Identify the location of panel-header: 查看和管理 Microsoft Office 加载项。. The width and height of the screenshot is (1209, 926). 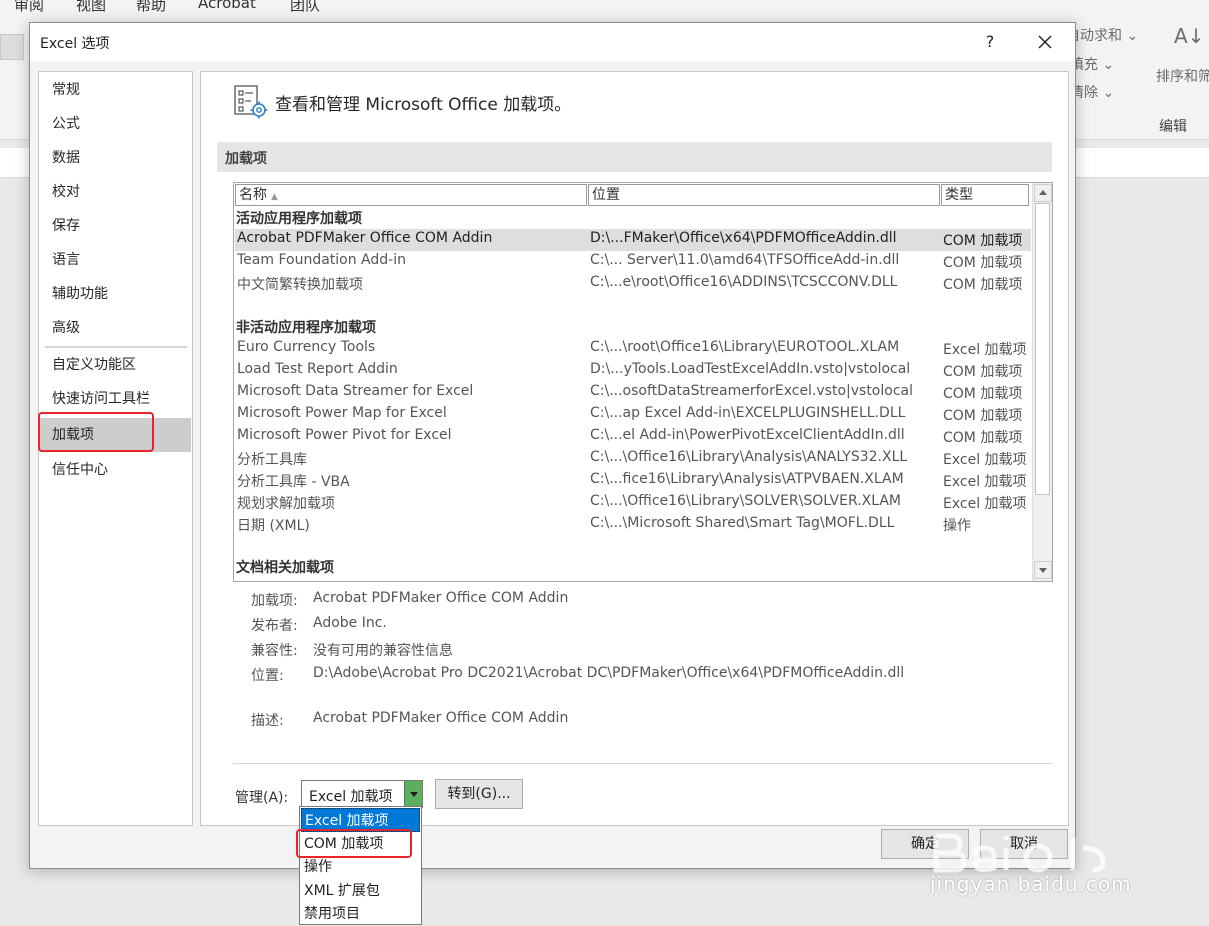
(423, 105).